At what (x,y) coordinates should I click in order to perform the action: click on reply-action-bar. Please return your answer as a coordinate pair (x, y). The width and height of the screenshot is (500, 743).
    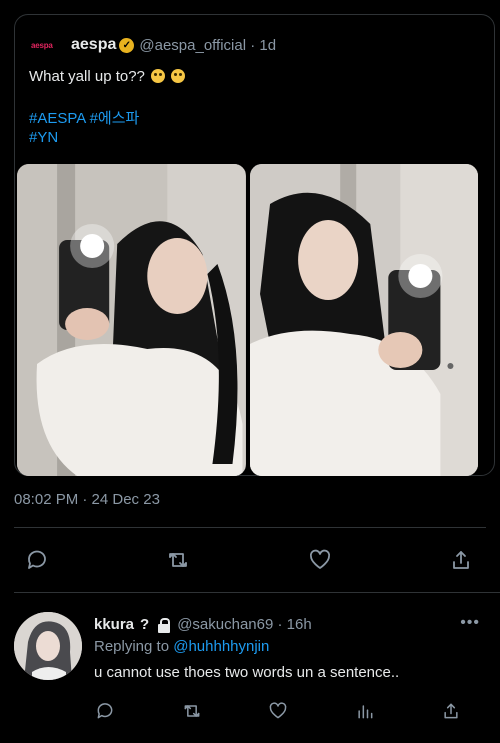
    Looking at the image, I should click on (278, 711).